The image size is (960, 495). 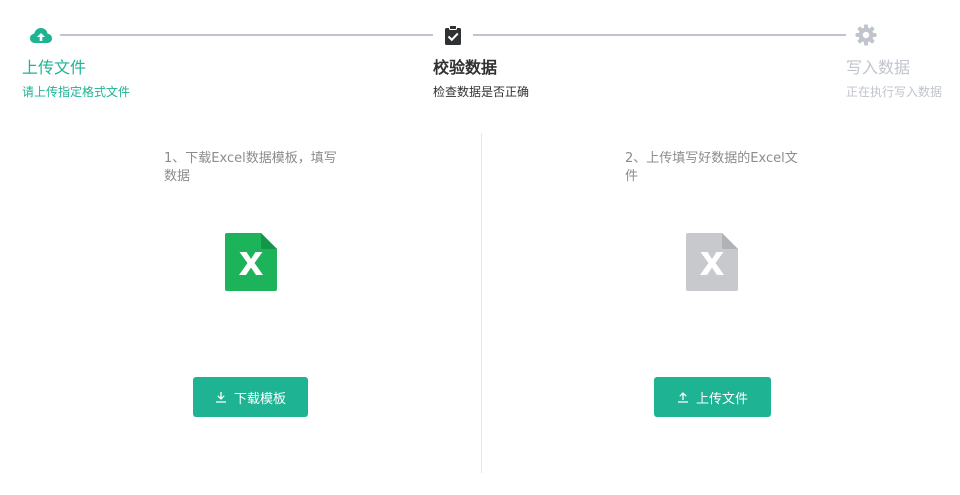 What do you see at coordinates (683, 397) in the screenshot?
I see `upload-icon` at bounding box center [683, 397].